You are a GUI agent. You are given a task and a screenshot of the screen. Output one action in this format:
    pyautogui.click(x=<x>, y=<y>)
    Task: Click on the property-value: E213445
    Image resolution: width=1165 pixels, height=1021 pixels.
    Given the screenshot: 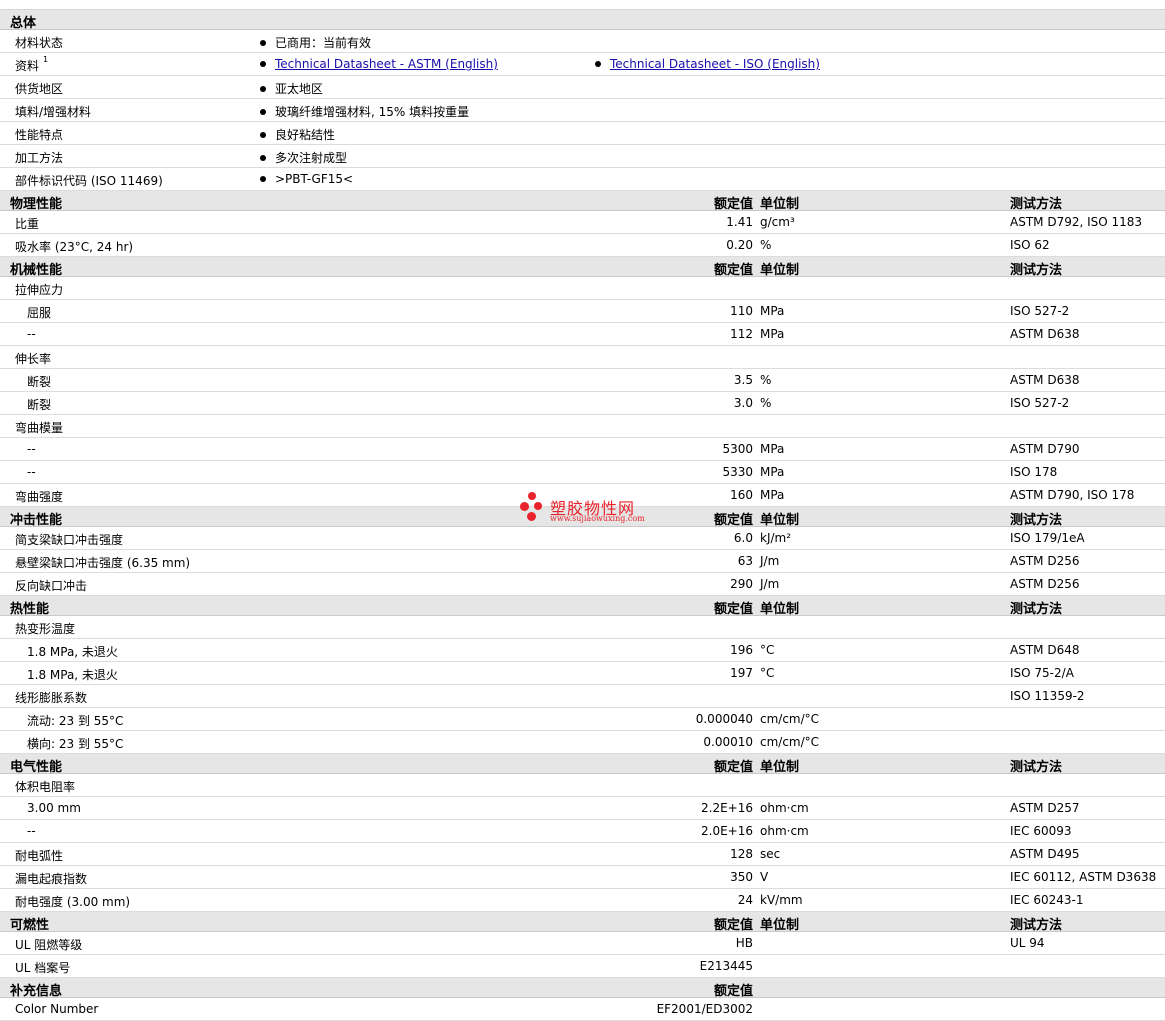 What is the action you would take?
    pyautogui.click(x=726, y=966)
    